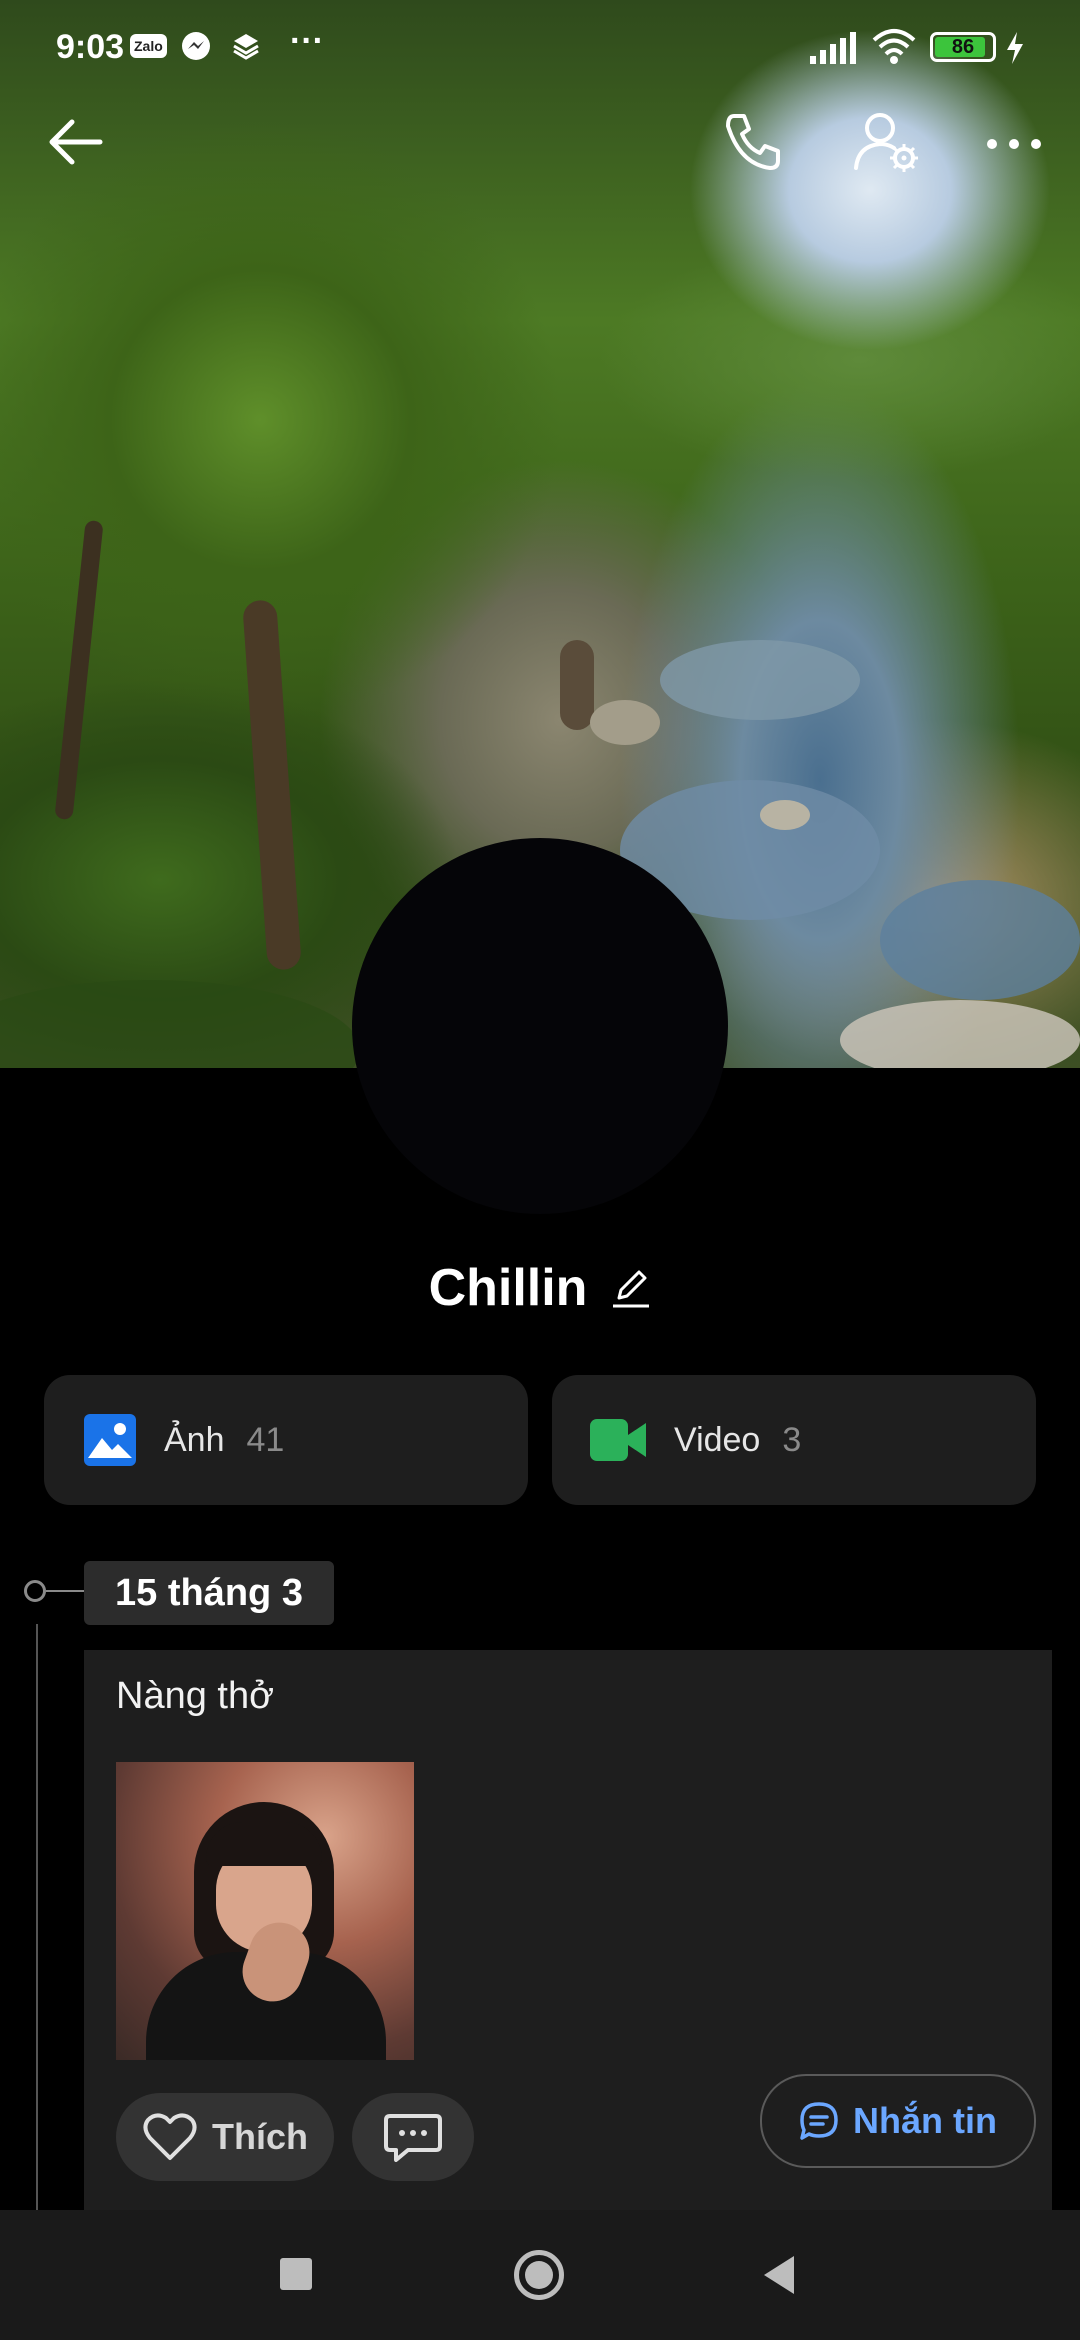  What do you see at coordinates (753, 141) in the screenshot?
I see `phone-icon` at bounding box center [753, 141].